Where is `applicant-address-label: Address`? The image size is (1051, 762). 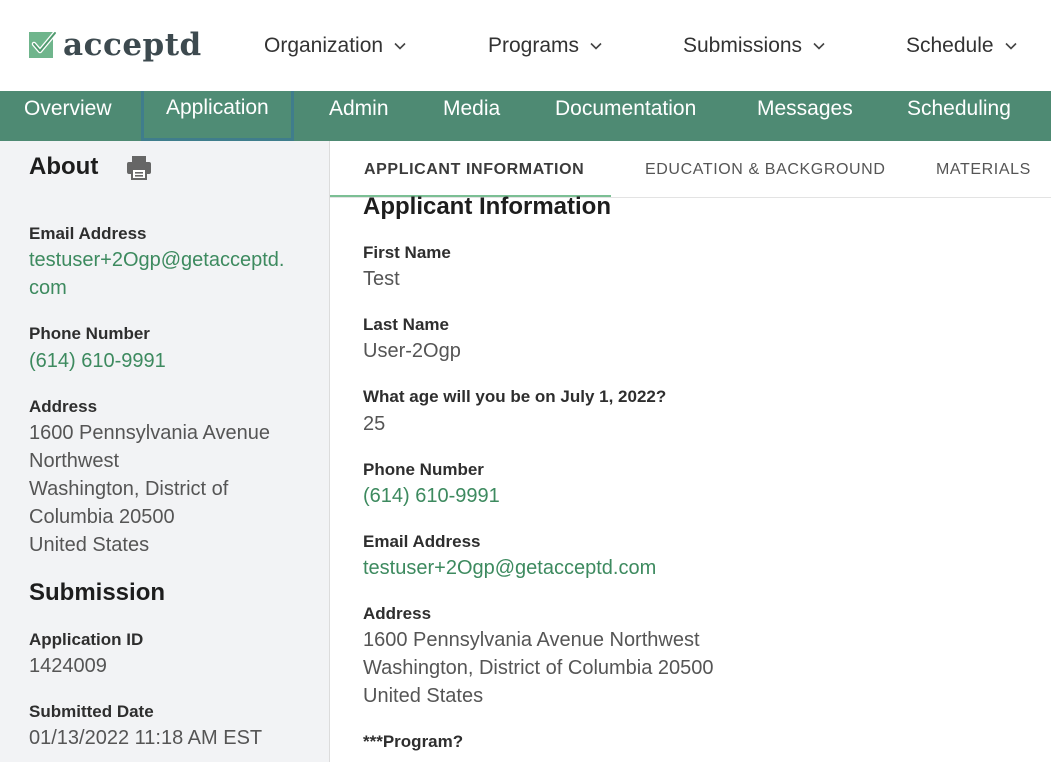 applicant-address-label: Address is located at coordinates (397, 613).